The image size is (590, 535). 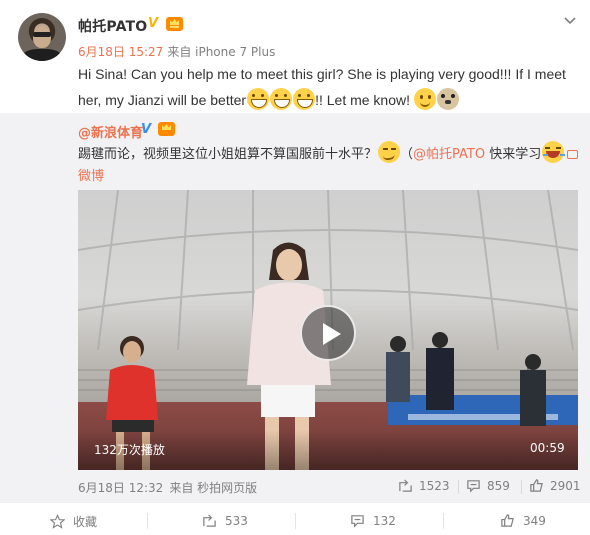 I want to click on weibo-video-link: 微博, so click(x=91, y=176).